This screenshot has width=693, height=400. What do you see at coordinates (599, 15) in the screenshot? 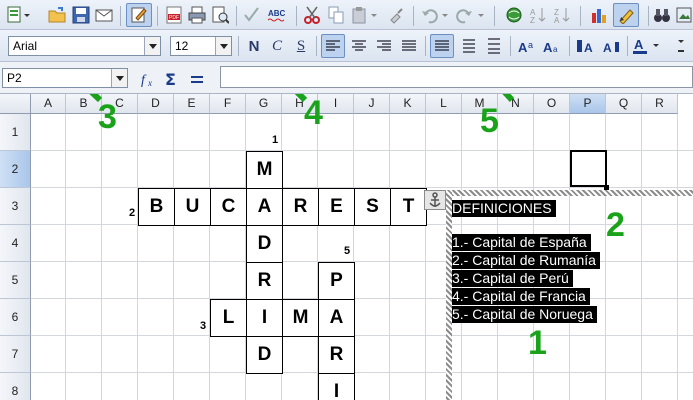
I see `chart-icon` at bounding box center [599, 15].